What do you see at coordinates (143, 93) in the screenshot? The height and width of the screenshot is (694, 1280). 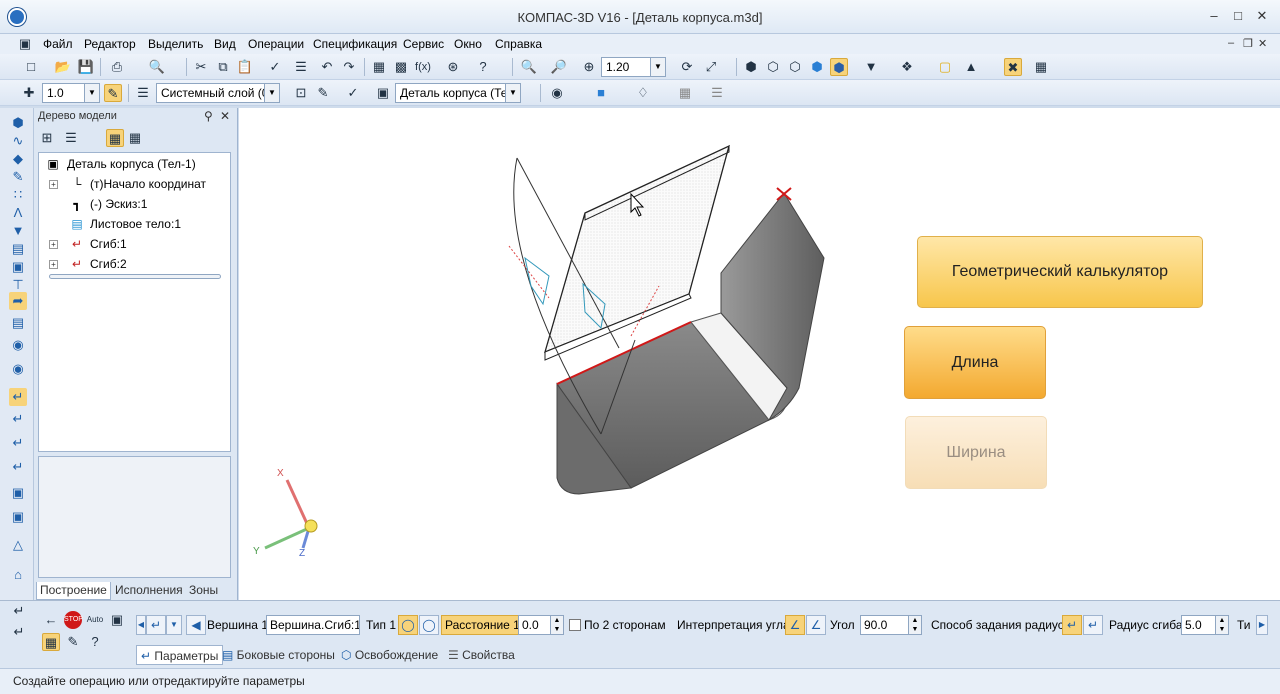 I see `layers-icon: ☰` at bounding box center [143, 93].